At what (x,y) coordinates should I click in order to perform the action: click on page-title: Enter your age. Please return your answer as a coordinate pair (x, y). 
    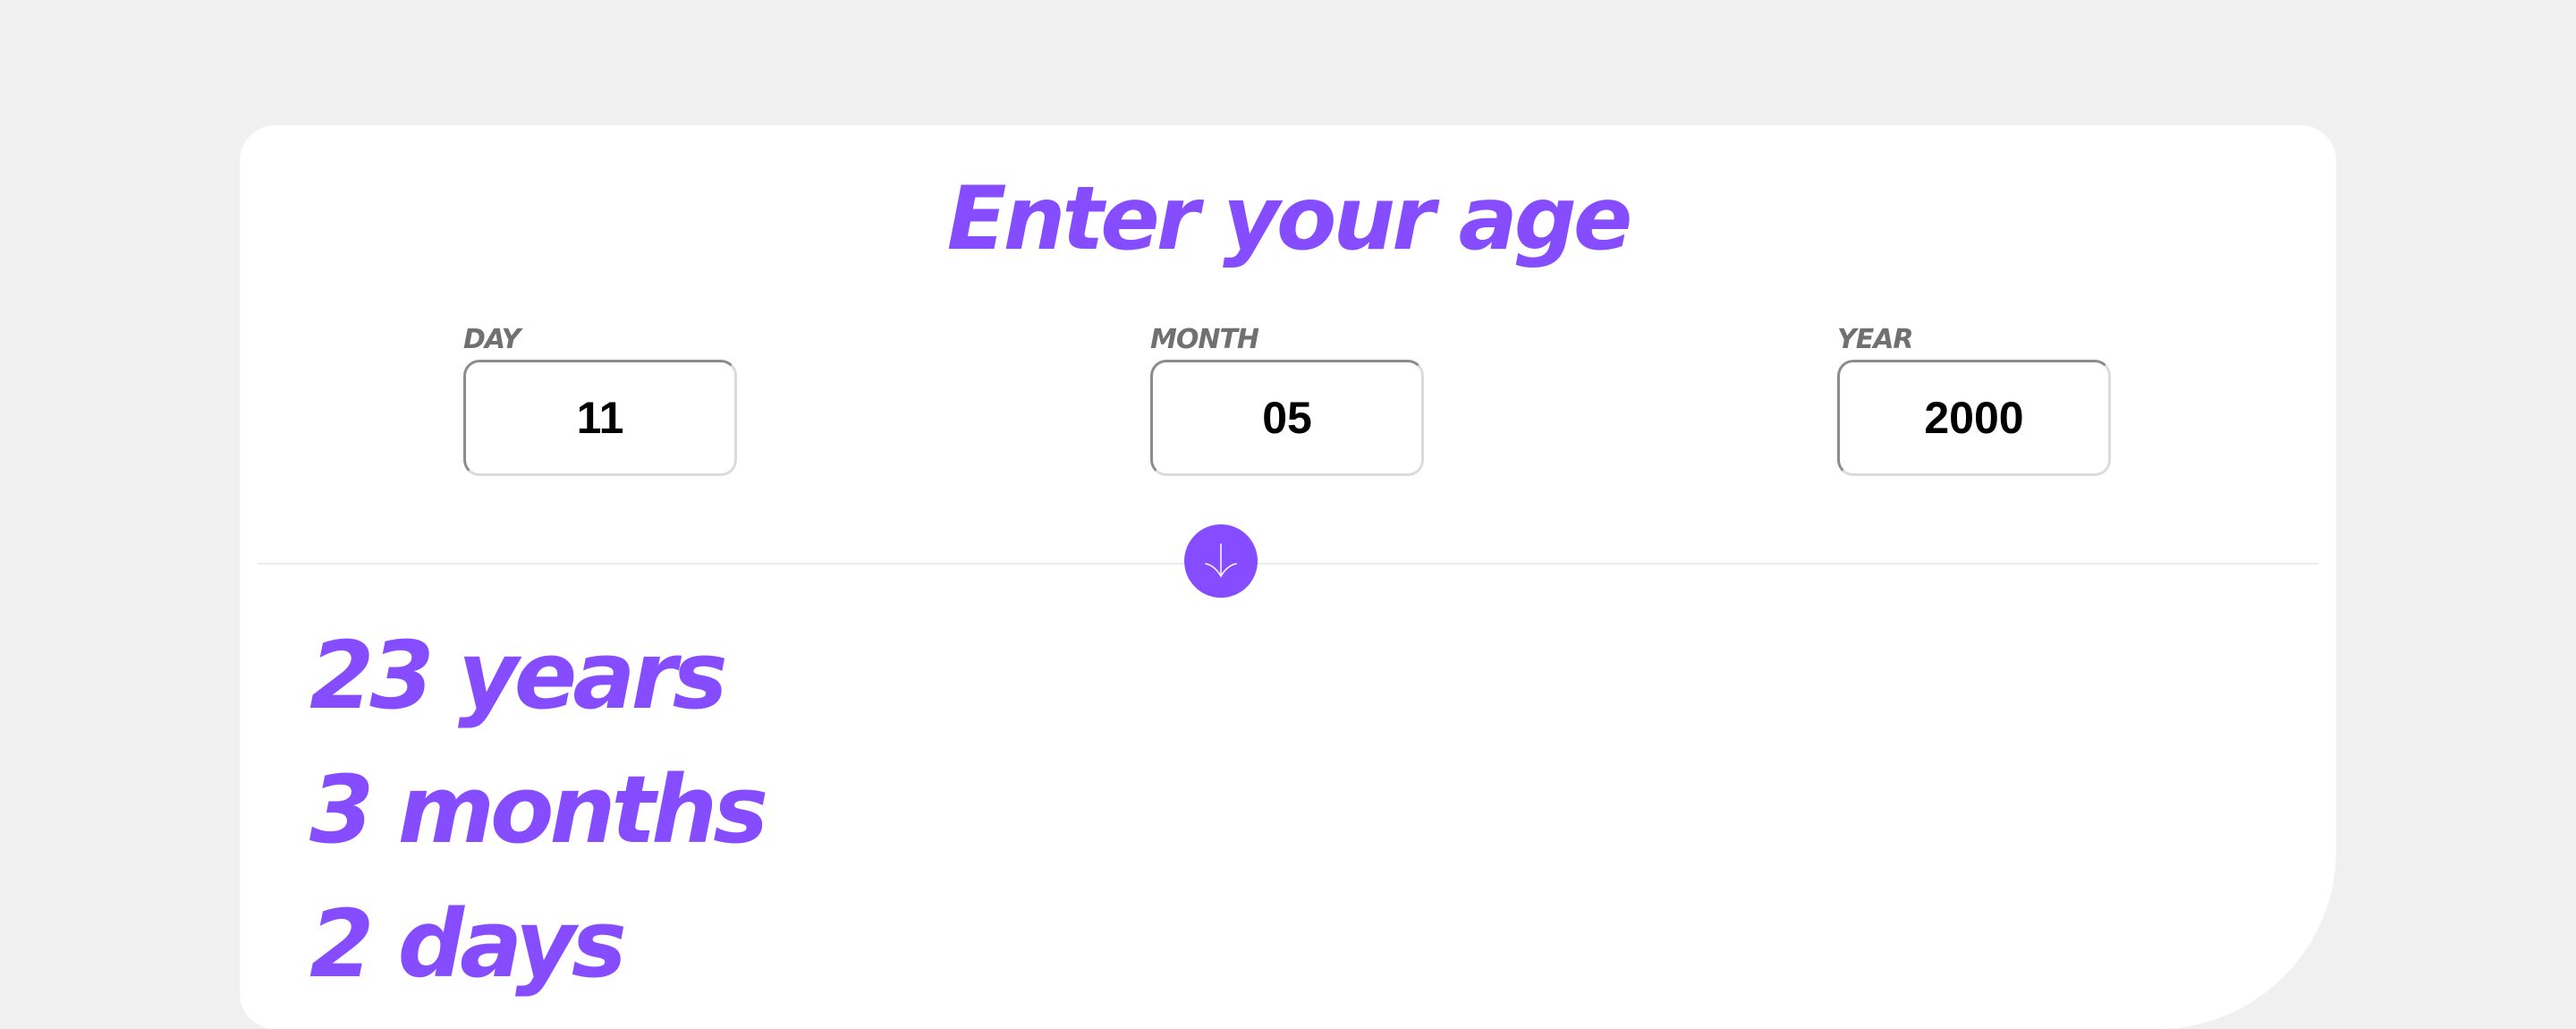
    Looking at the image, I should click on (1289, 219).